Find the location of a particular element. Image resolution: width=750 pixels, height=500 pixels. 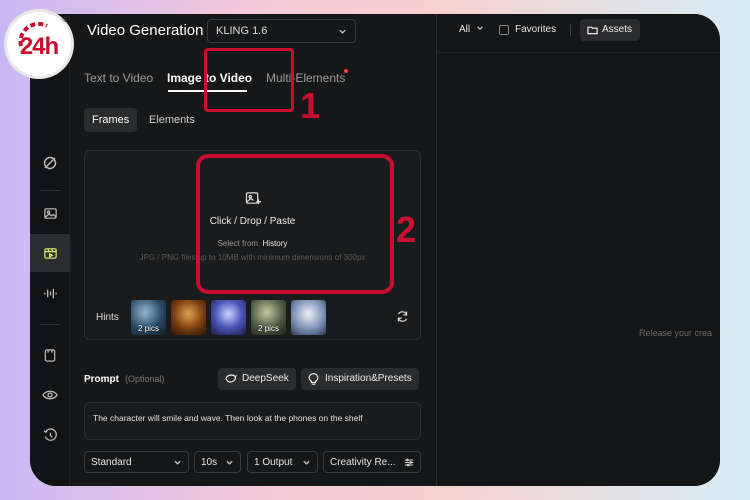

hints-label: Hints is located at coordinates (107, 317).